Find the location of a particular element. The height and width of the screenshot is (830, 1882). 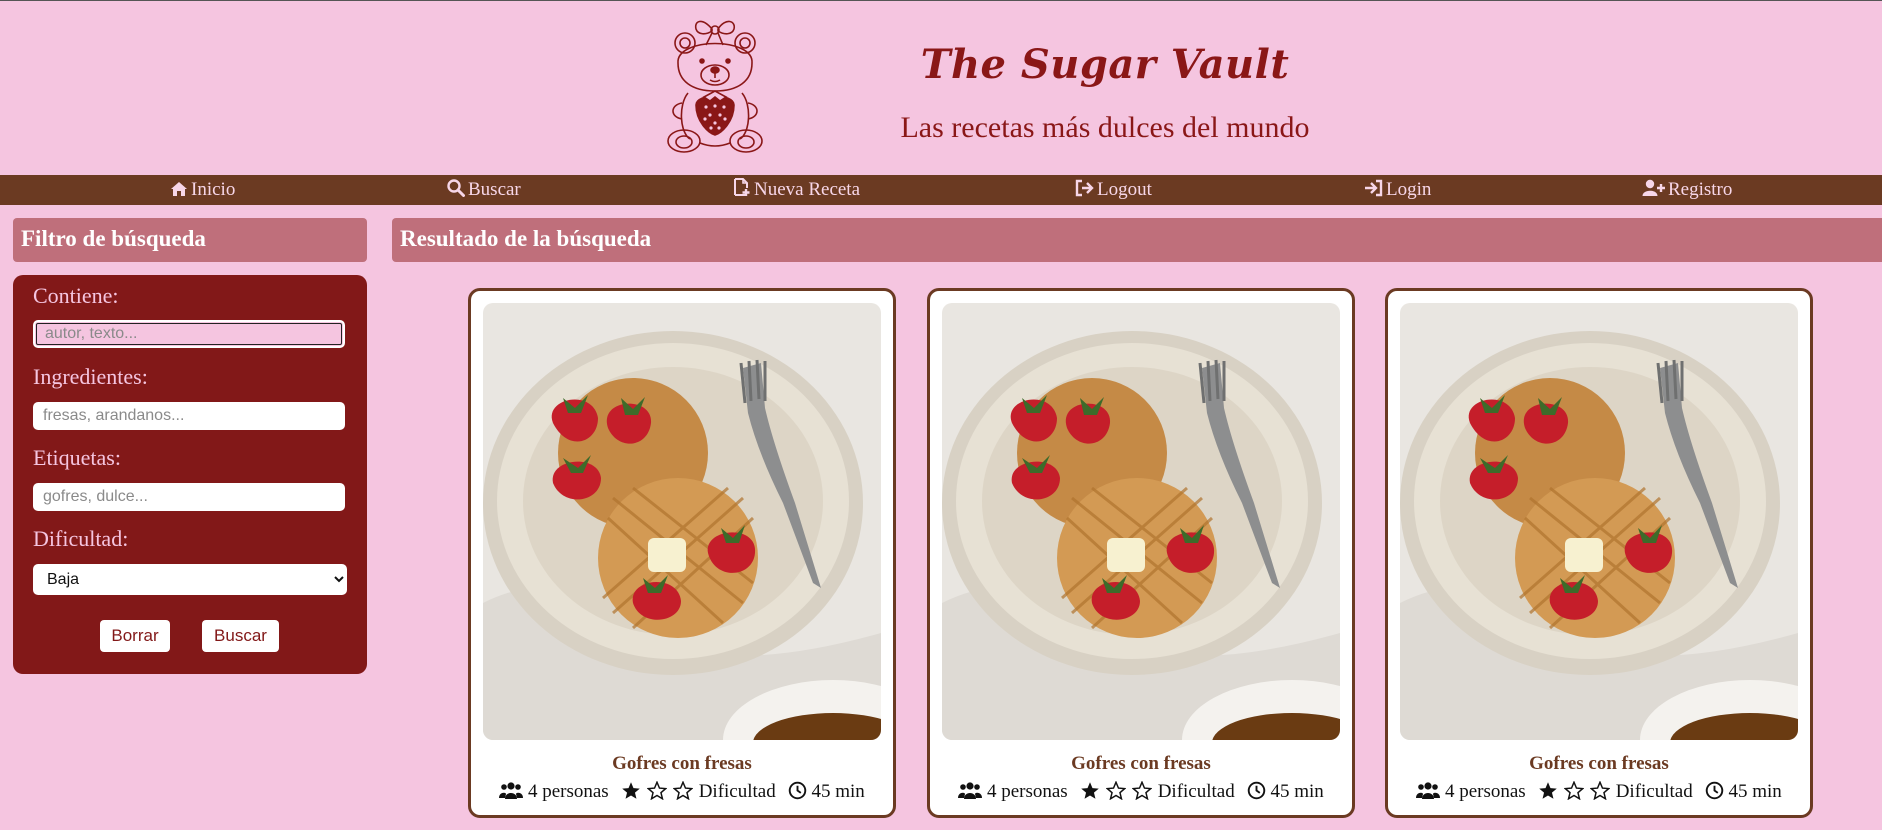

nav-label: Login is located at coordinates (1409, 189).